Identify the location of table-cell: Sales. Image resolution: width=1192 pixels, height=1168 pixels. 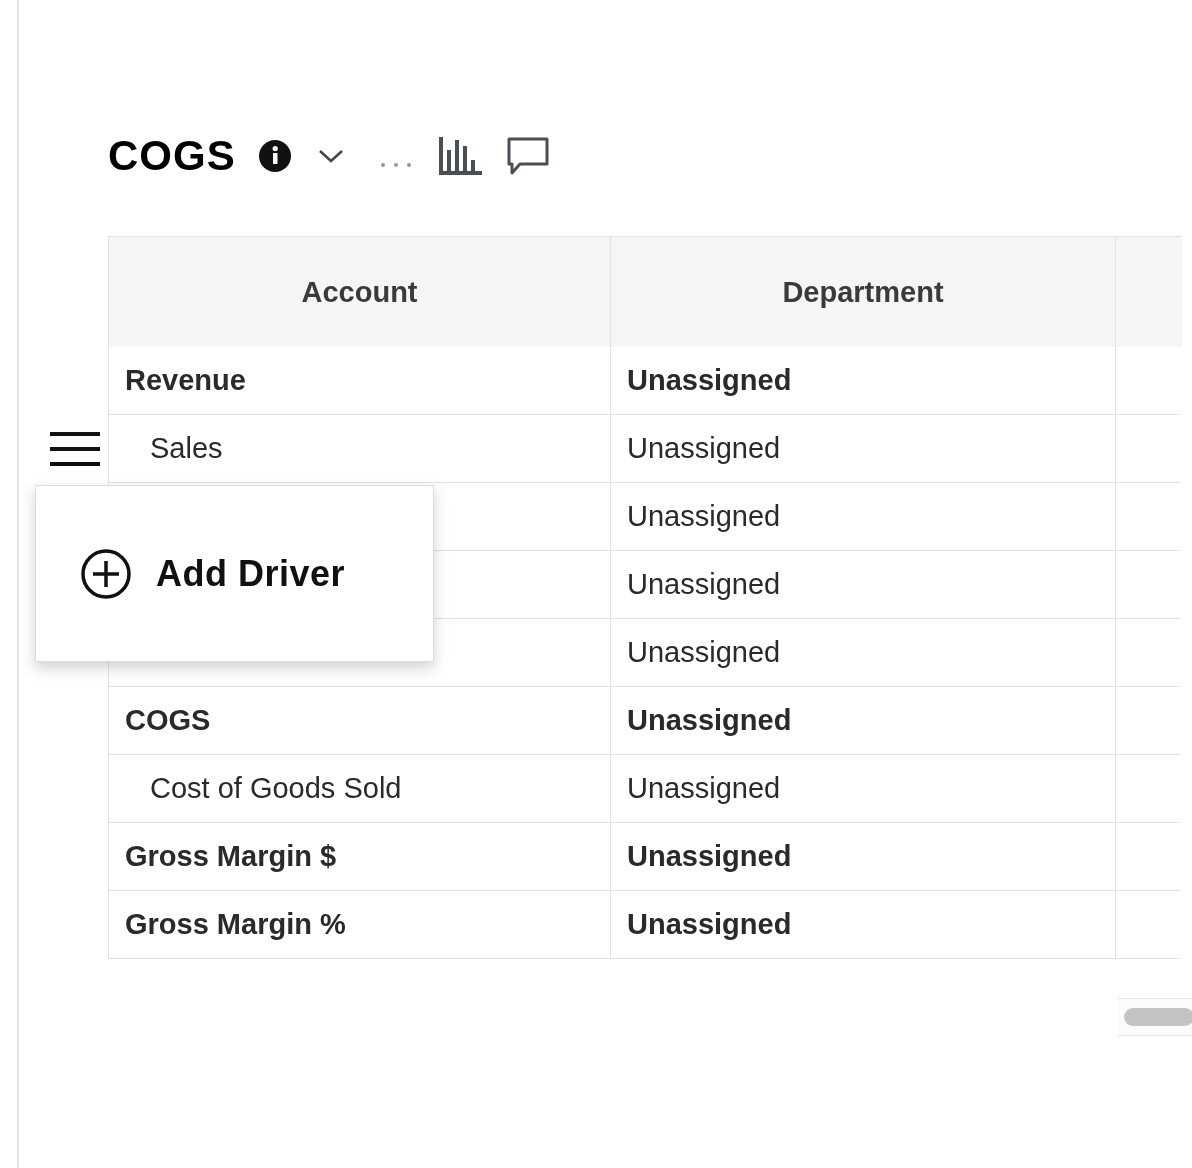
(360, 449).